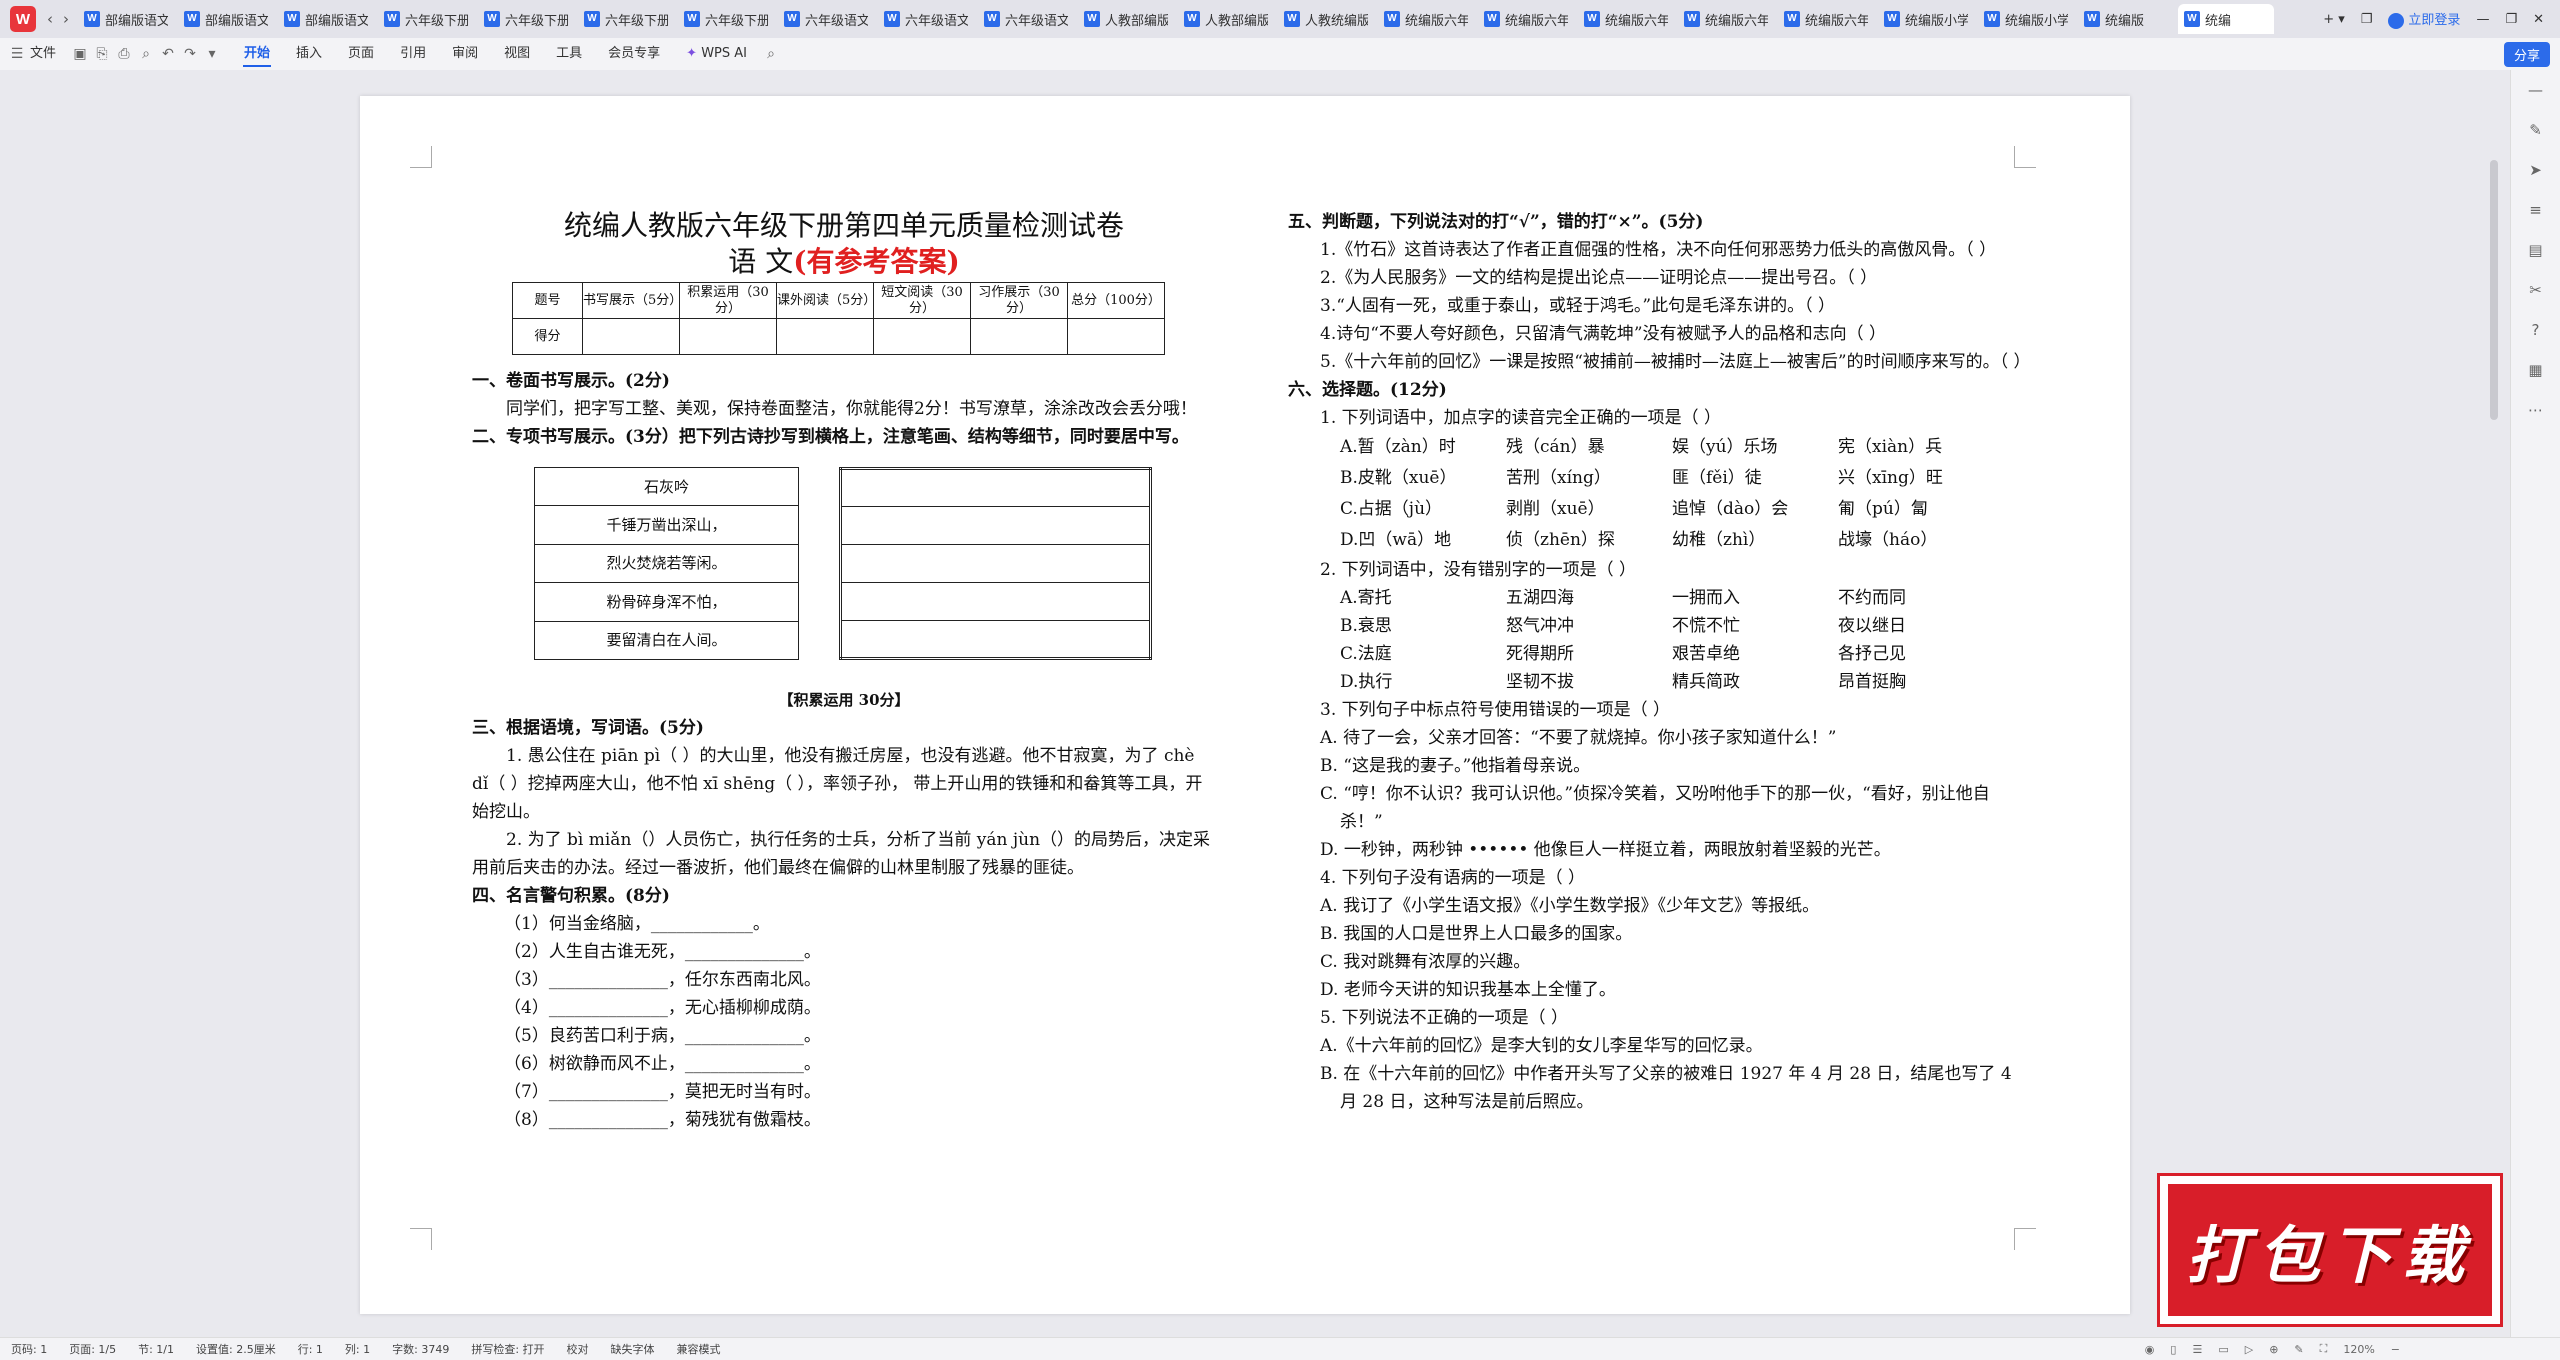  I want to click on page-view-icon: ▯, so click(2173, 1349).